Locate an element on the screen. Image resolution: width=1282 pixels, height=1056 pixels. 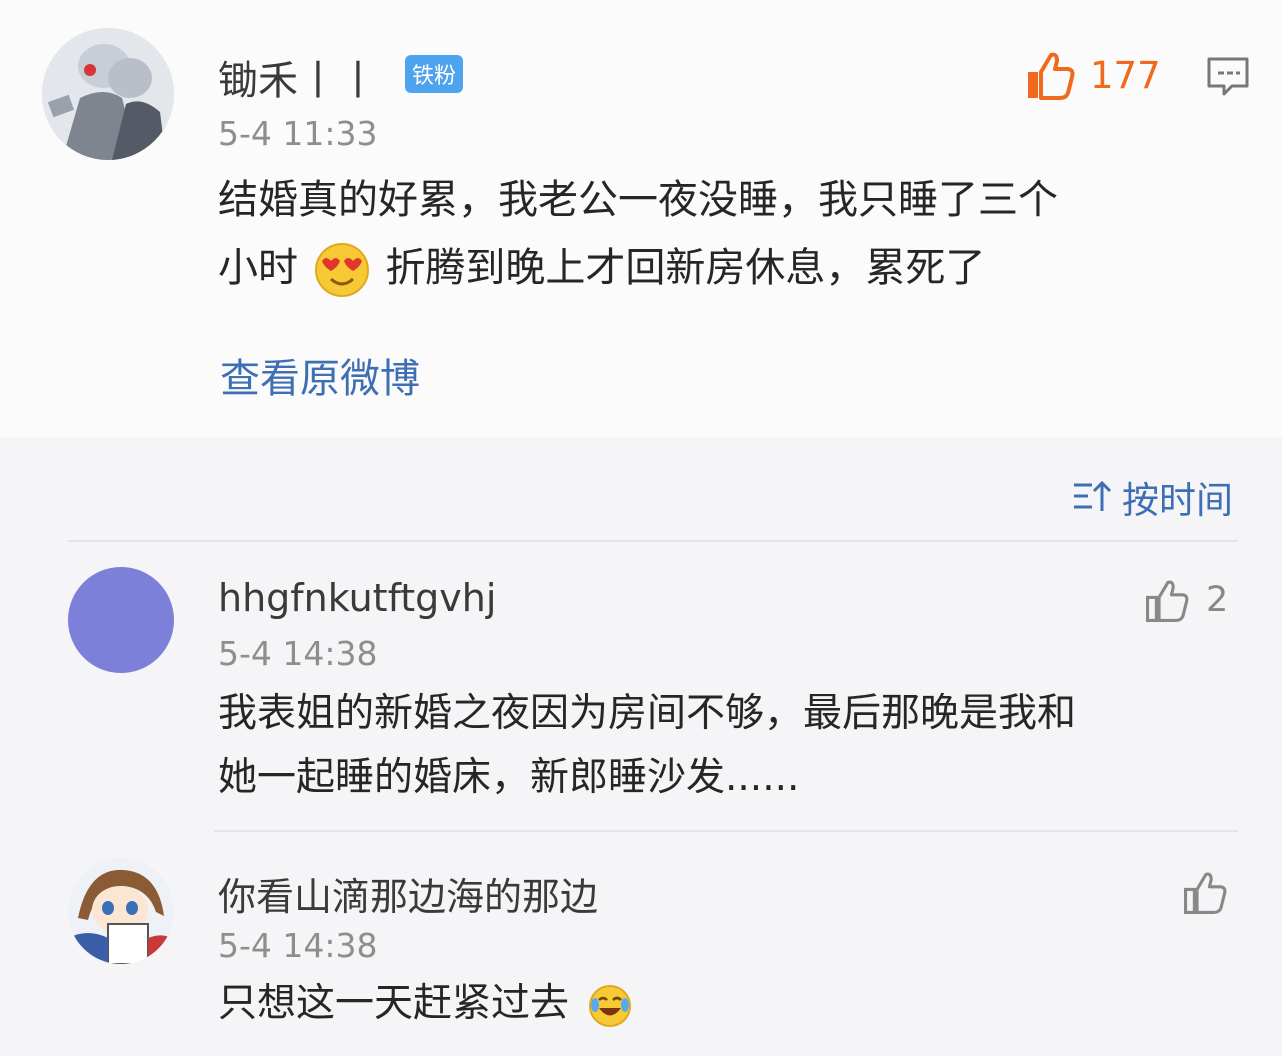
username: 锄禾丨丨 is located at coordinates (298, 77).